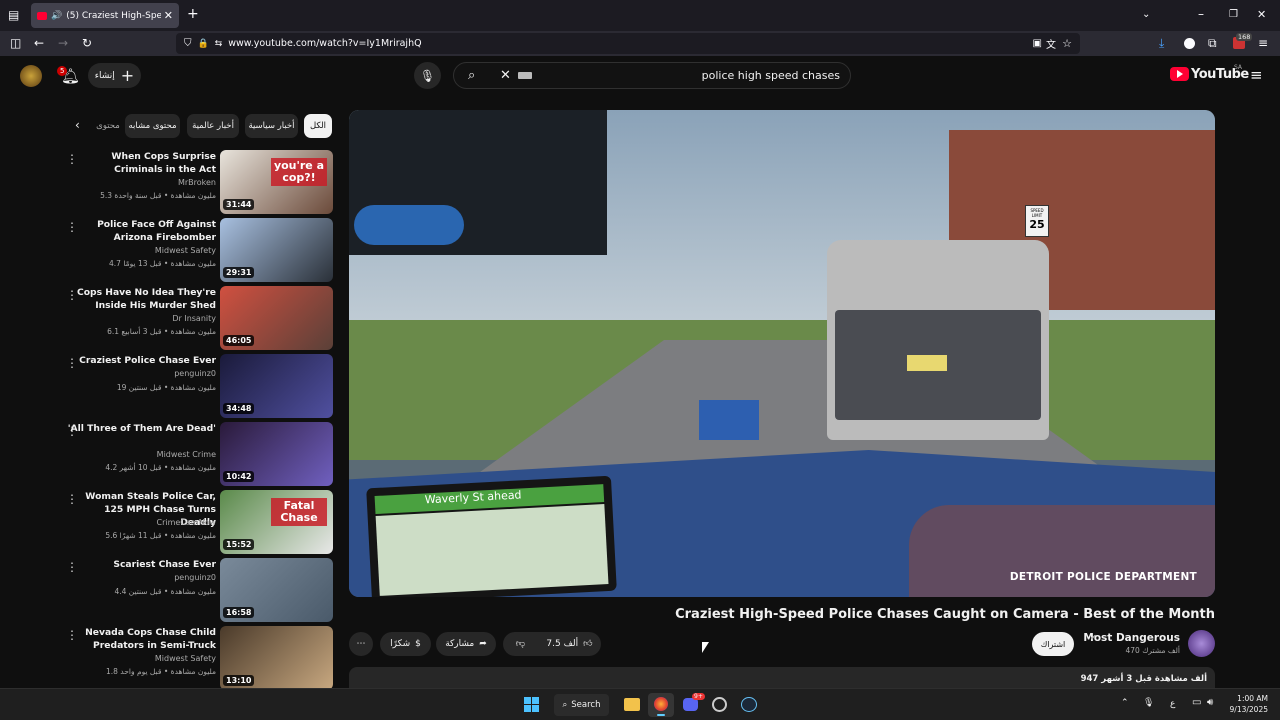 The width and height of the screenshot is (1280, 720). Describe the element at coordinates (152, 126) in the screenshot. I see `chip-related: محتوى مشابه` at that location.